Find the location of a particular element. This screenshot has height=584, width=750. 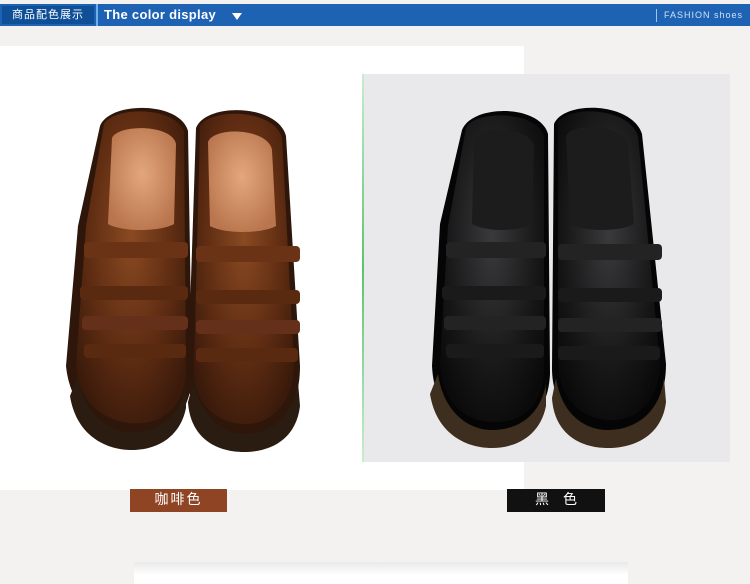

black-right-shoe is located at coordinates (609, 277).